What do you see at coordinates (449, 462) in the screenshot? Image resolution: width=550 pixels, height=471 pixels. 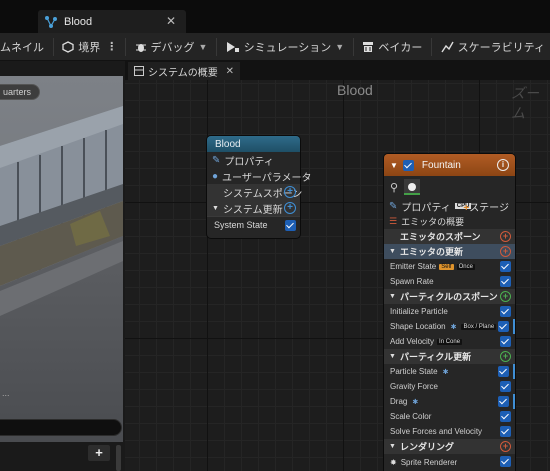 I see `renderer-row: ✸ Sprite Renderer` at bounding box center [449, 462].